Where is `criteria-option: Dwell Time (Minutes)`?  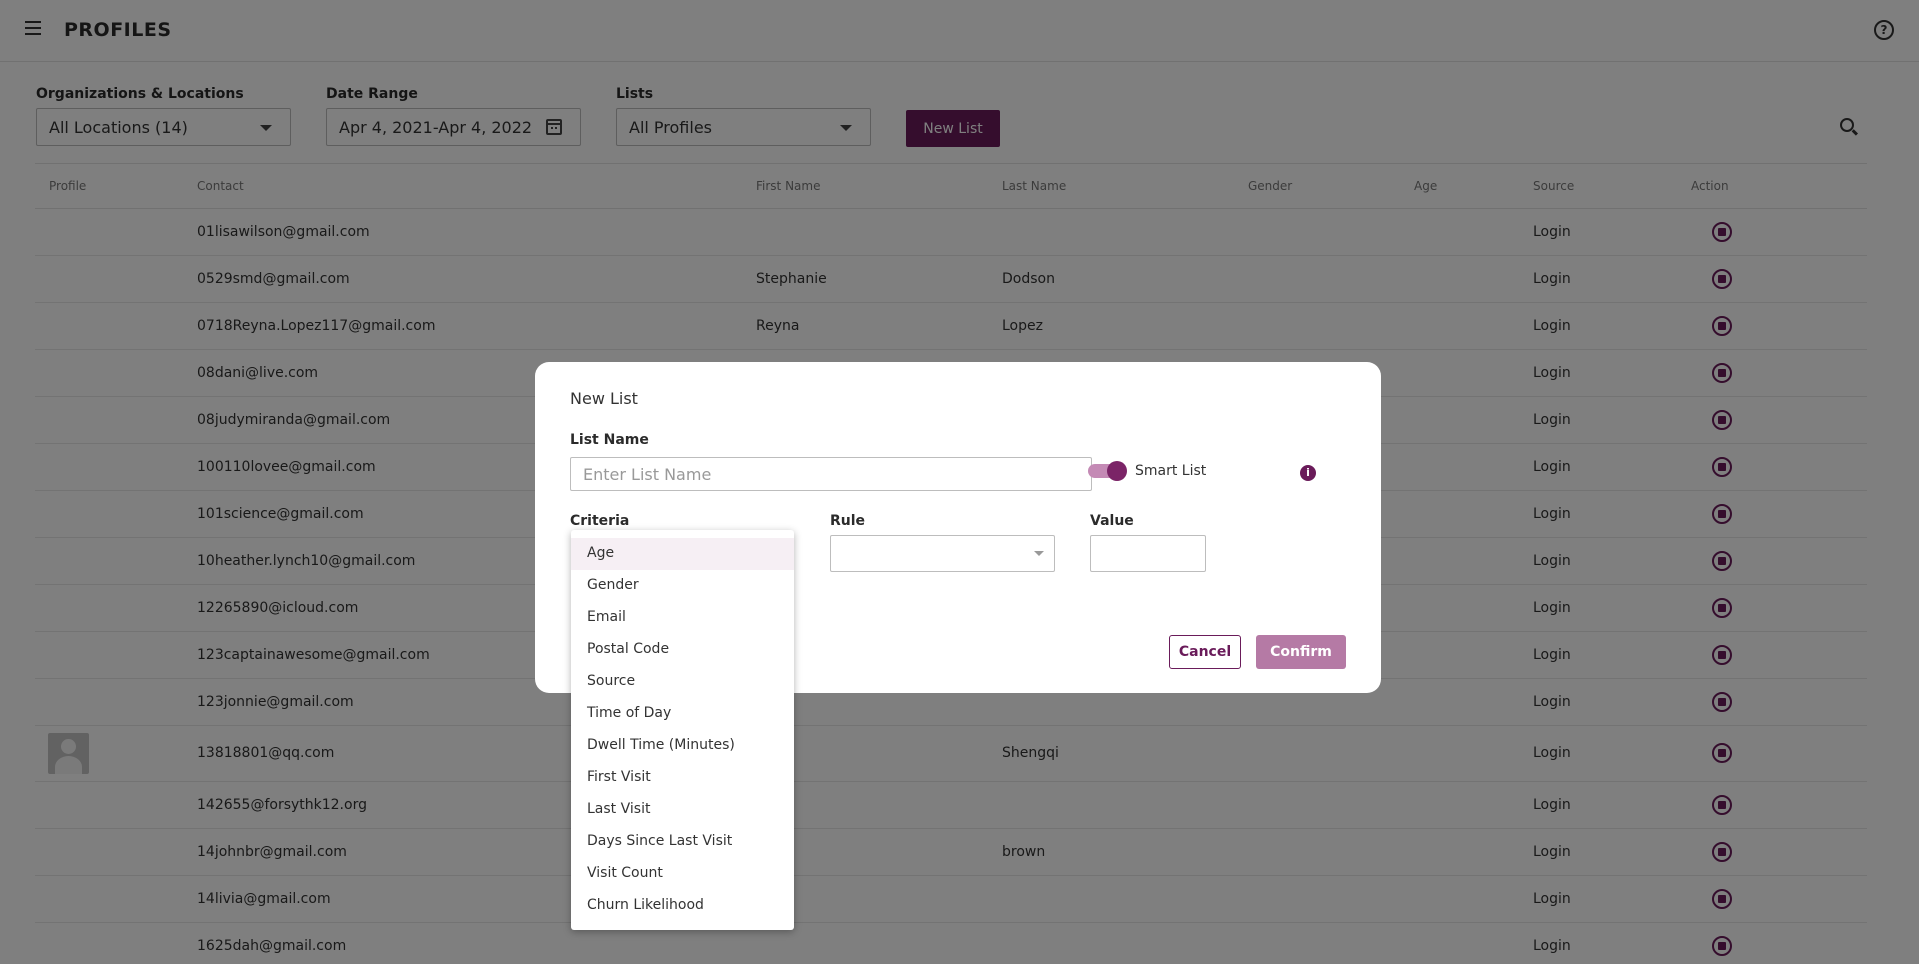
criteria-option: Dwell Time (Minutes) is located at coordinates (682, 746).